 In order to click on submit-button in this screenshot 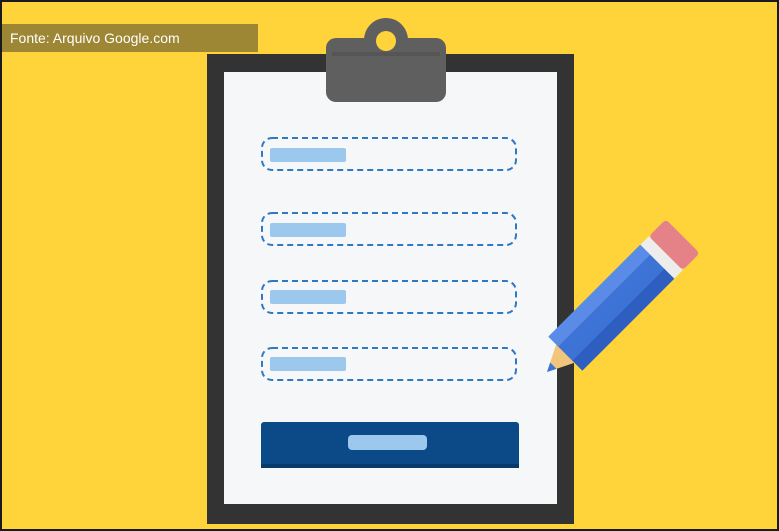, I will do `click(390, 445)`.